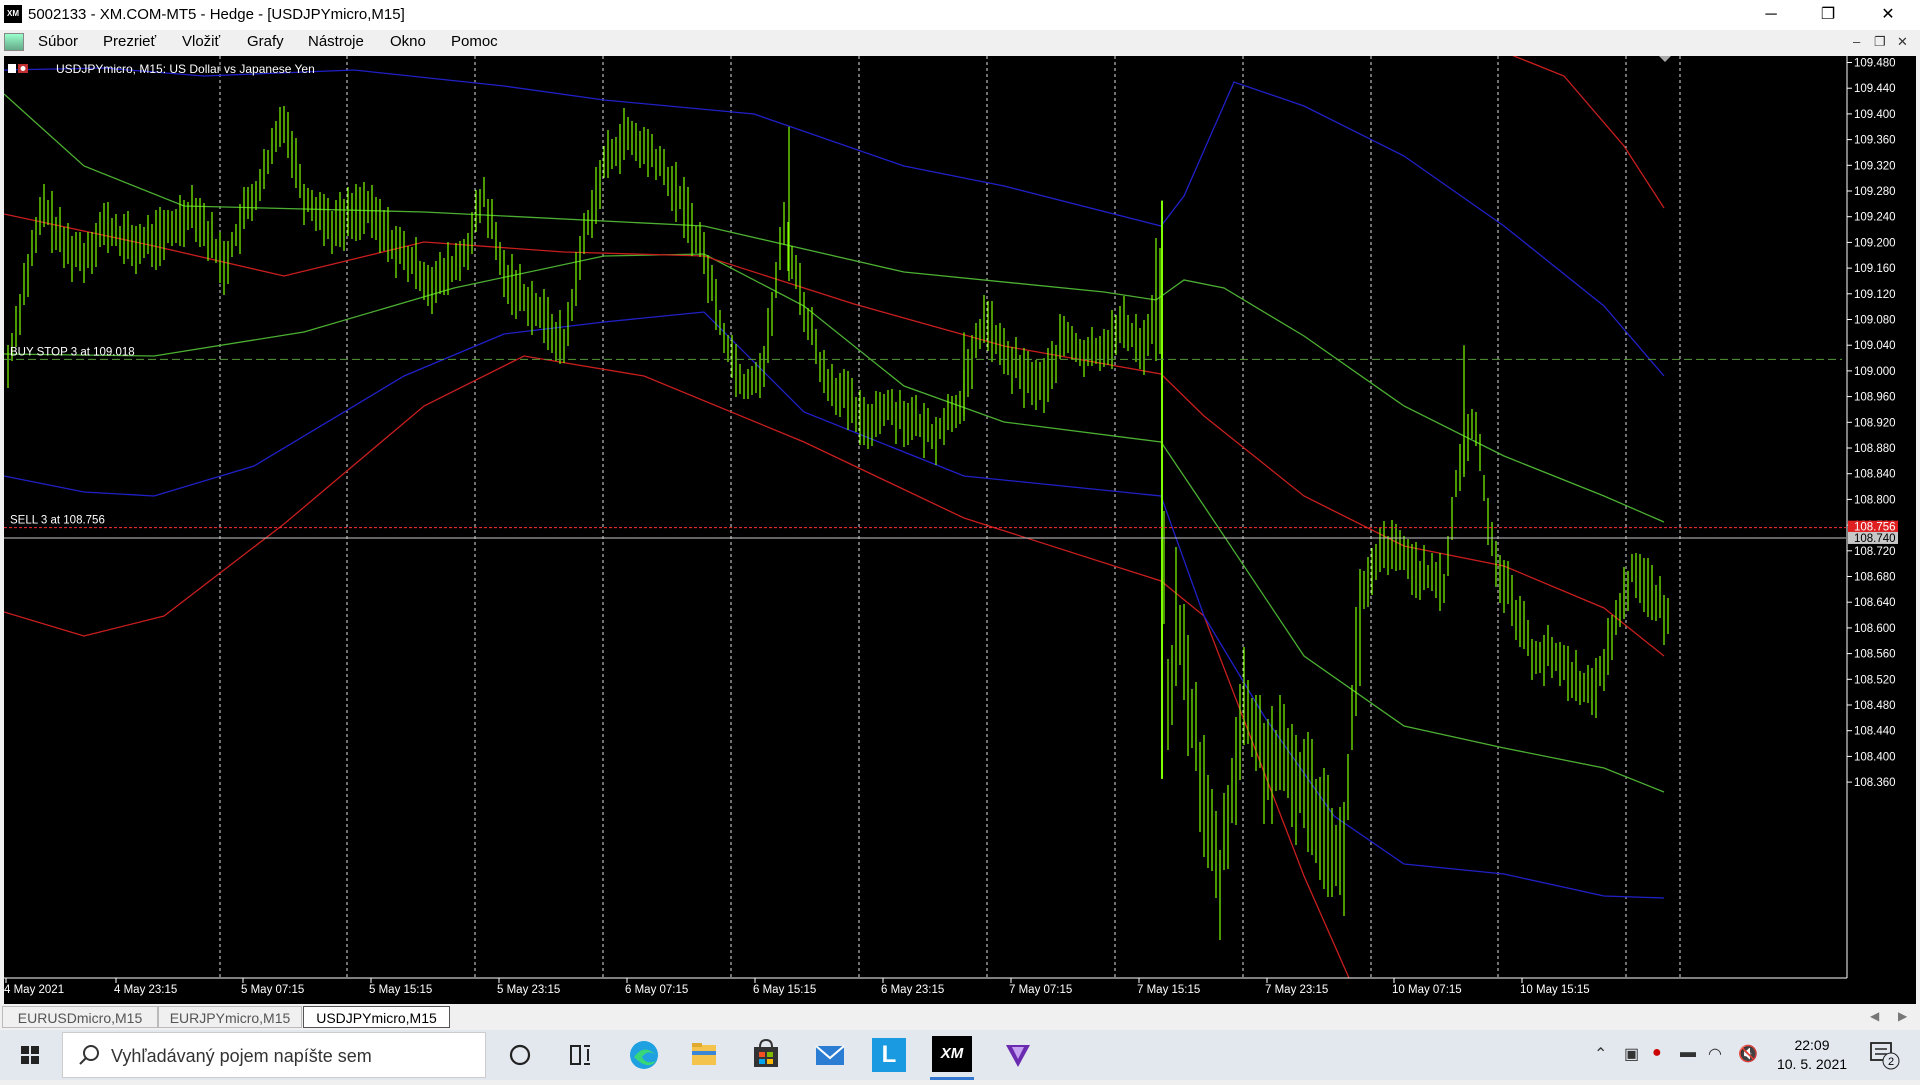 The image size is (1920, 1085). I want to click on price-label: 108.360, so click(1875, 783).